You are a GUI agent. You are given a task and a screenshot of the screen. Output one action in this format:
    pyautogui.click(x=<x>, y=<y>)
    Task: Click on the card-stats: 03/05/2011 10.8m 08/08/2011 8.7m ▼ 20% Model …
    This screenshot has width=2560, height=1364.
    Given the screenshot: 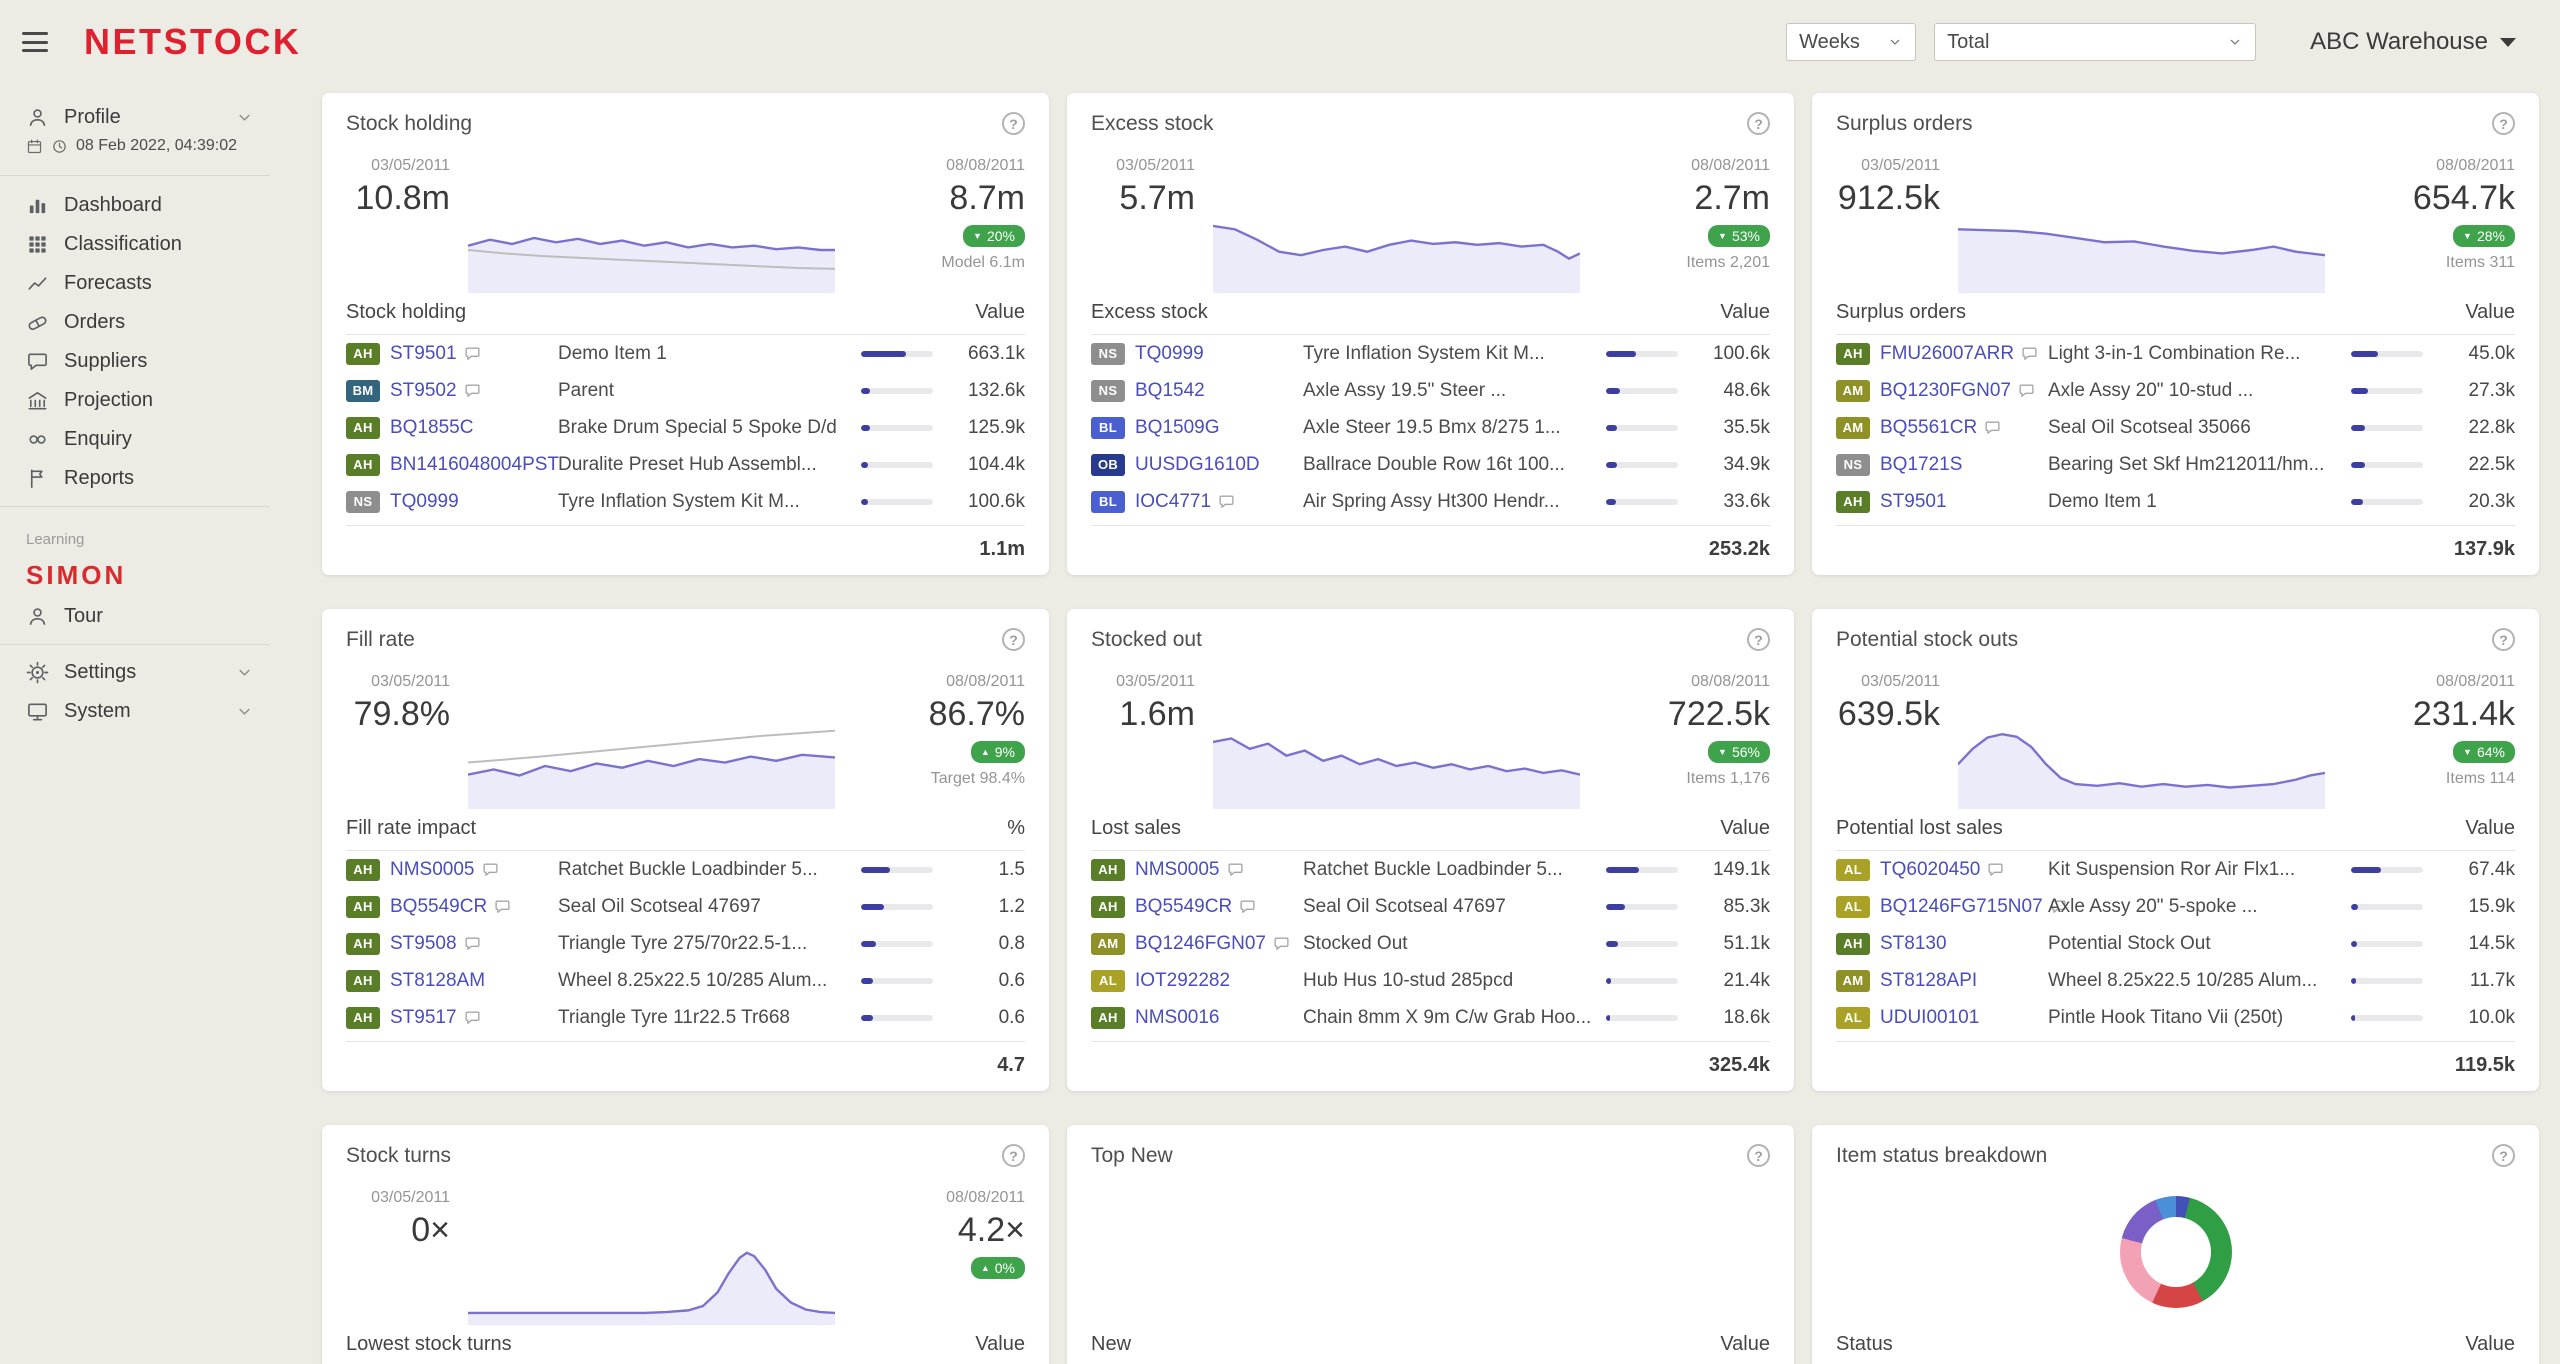 What is the action you would take?
    pyautogui.click(x=685, y=220)
    